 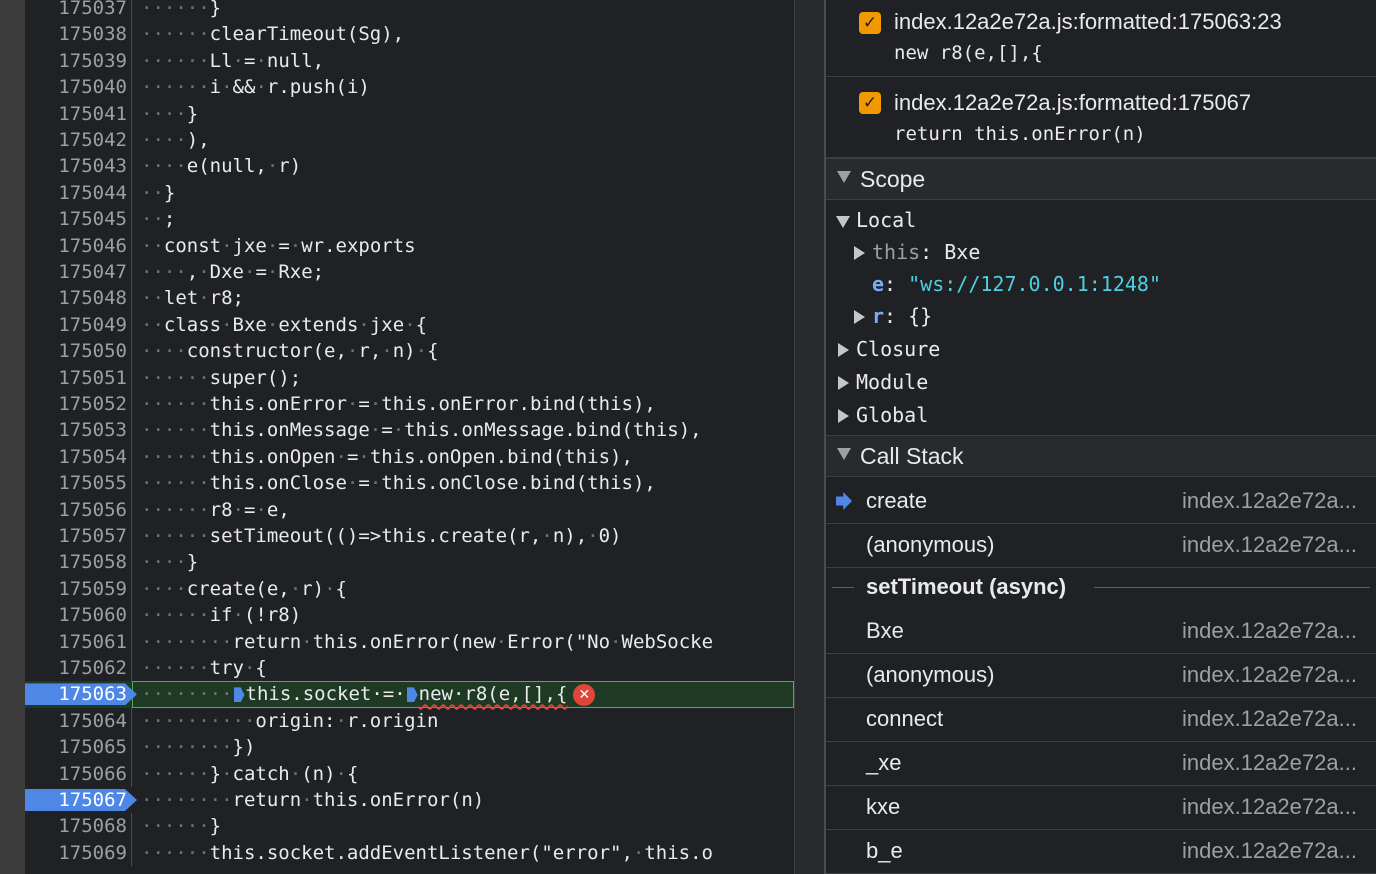 What do you see at coordinates (886, 220) in the screenshot?
I see `scope-local-label: Local` at bounding box center [886, 220].